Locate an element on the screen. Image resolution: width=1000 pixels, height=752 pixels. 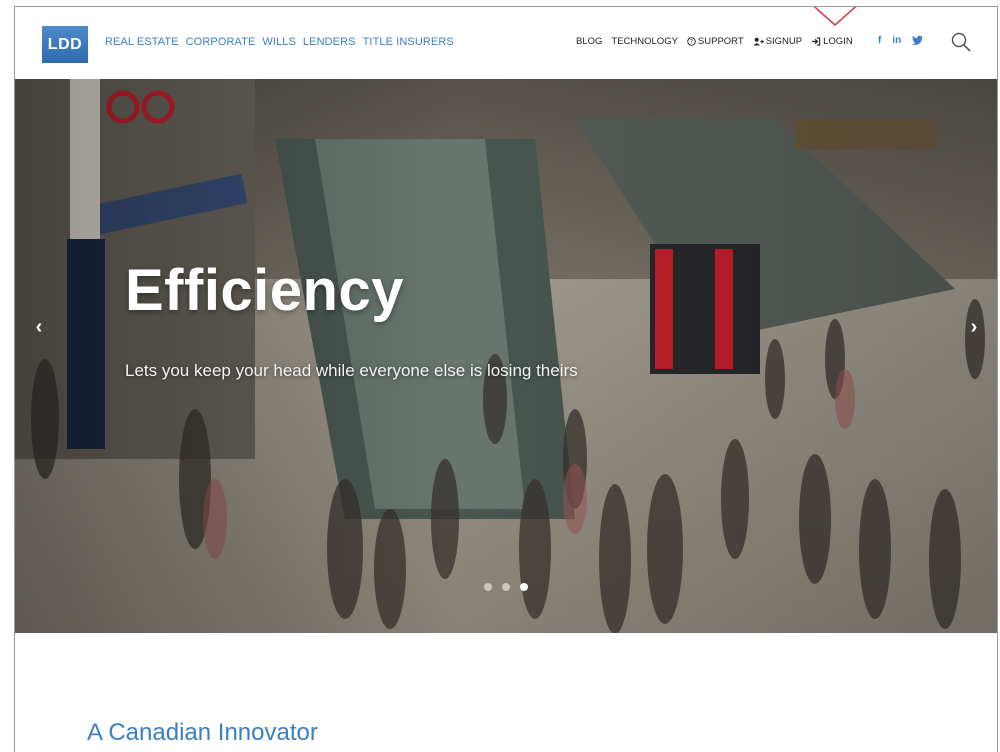
question-circle-icon: ? is located at coordinates (691, 41).